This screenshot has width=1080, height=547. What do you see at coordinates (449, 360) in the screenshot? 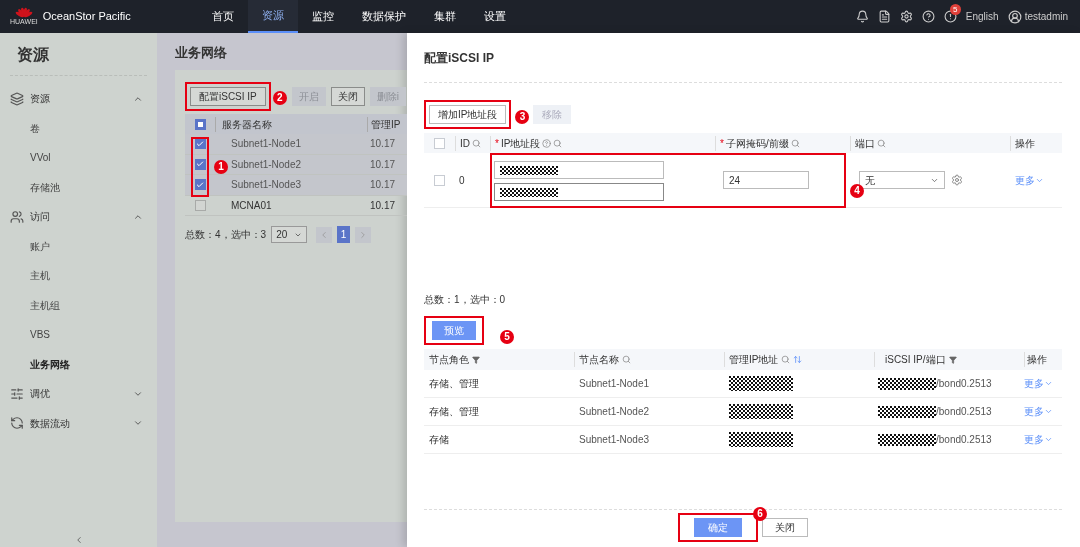
I see `column-header: 节点角色` at bounding box center [449, 360].